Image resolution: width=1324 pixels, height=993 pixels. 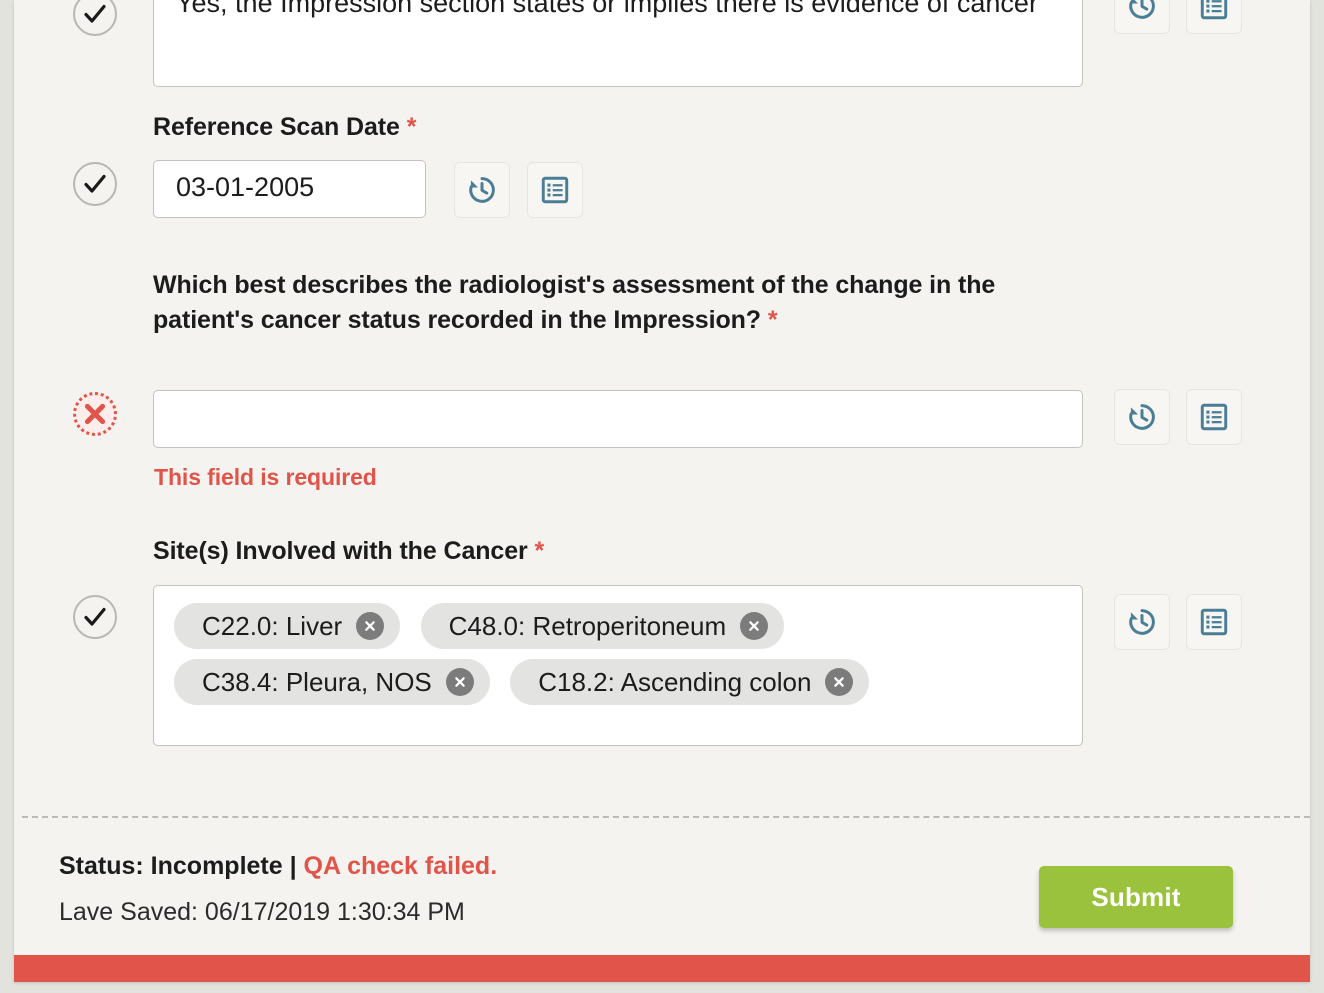 I want to click on reference-scan-date-input: 03-01-2005, so click(x=289, y=189).